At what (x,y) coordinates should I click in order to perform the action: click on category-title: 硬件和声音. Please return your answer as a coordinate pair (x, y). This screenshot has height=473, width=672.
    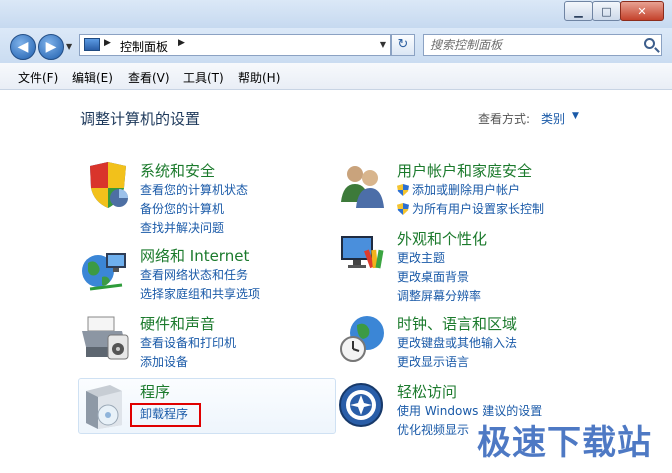
    Looking at the image, I should click on (177, 323).